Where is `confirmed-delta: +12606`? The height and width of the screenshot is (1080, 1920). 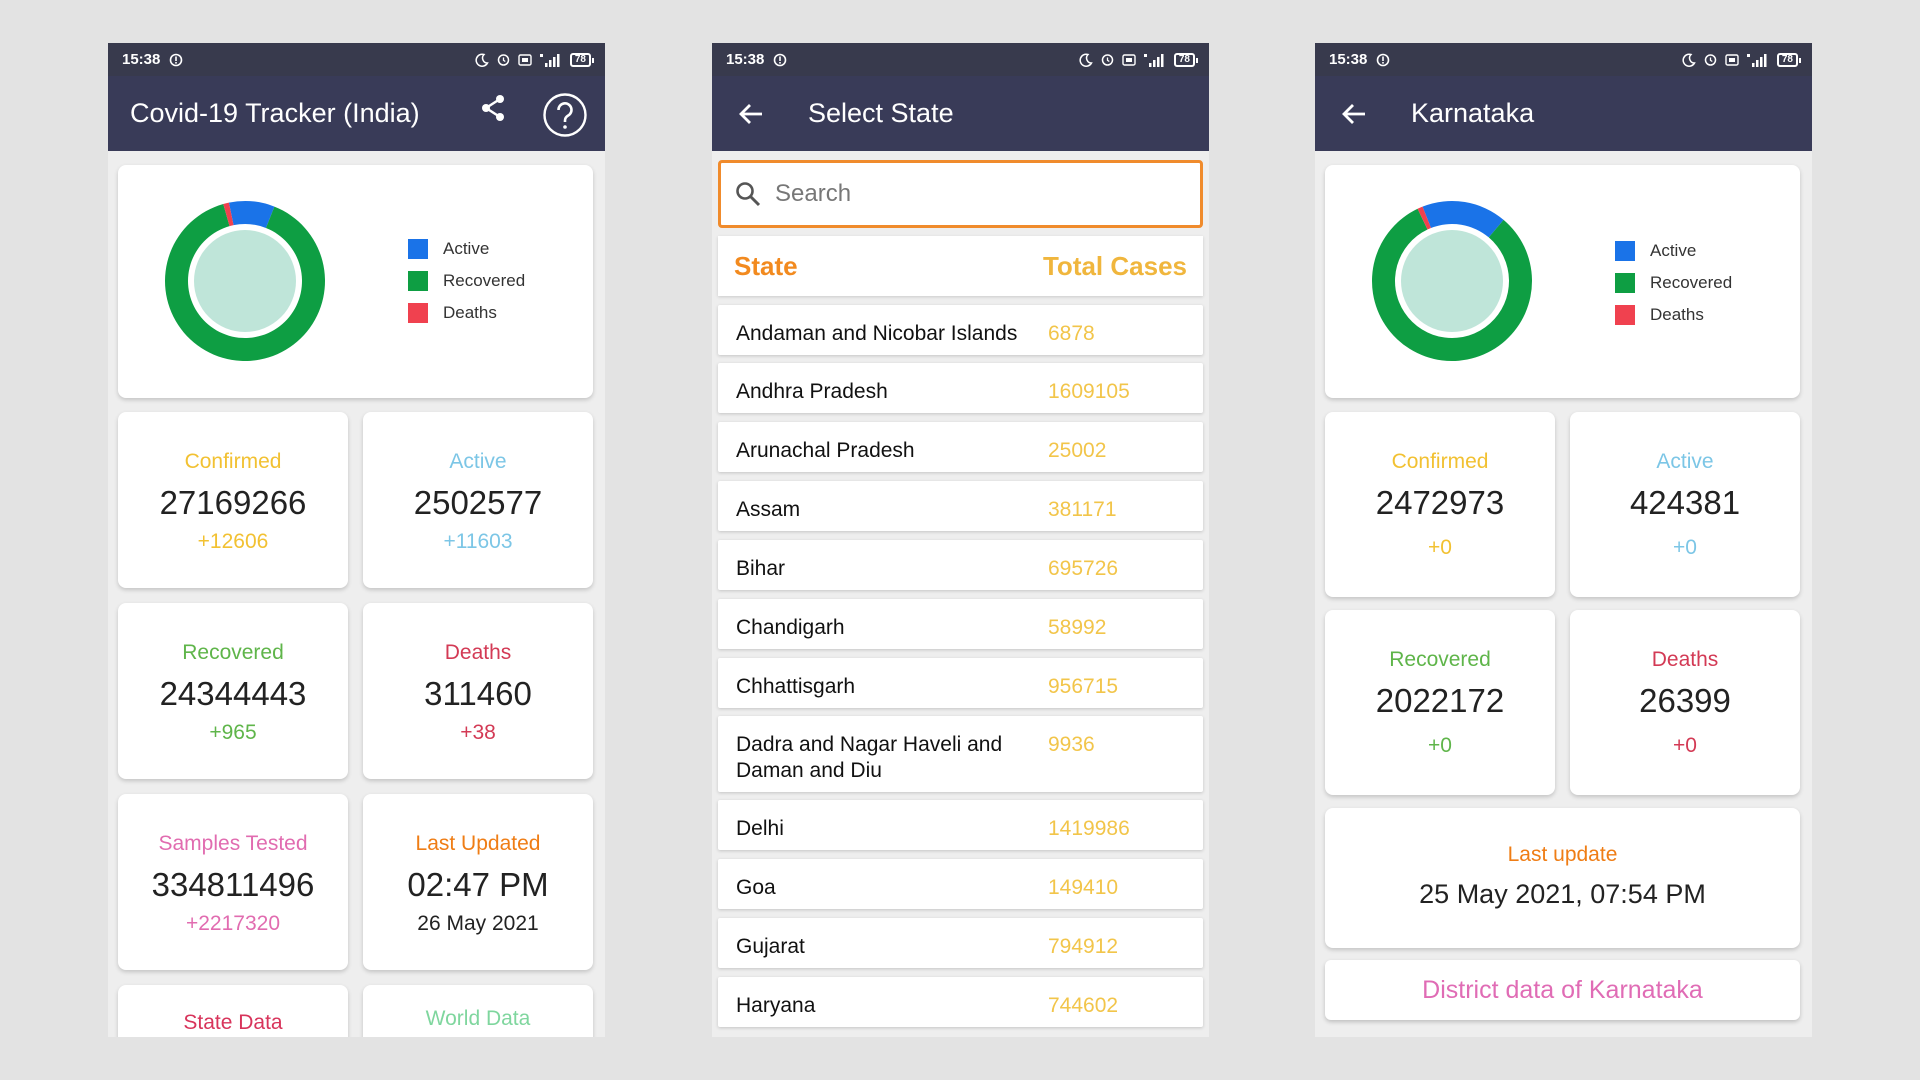 confirmed-delta: +12606 is located at coordinates (233, 541).